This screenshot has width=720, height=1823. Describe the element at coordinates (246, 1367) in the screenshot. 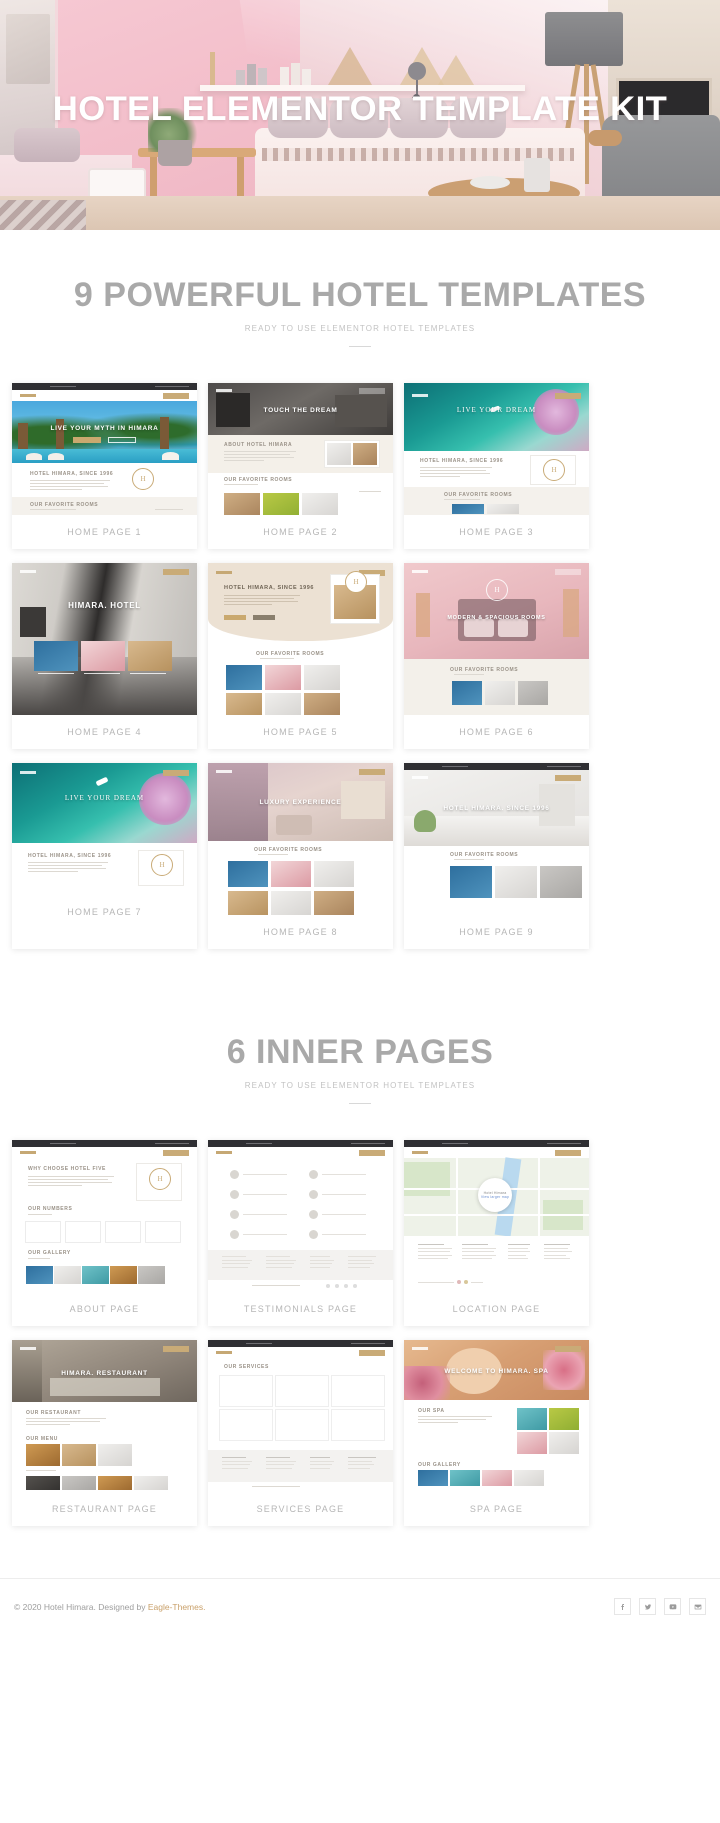

I see `thumb-headline: OUR SERVICES` at that location.